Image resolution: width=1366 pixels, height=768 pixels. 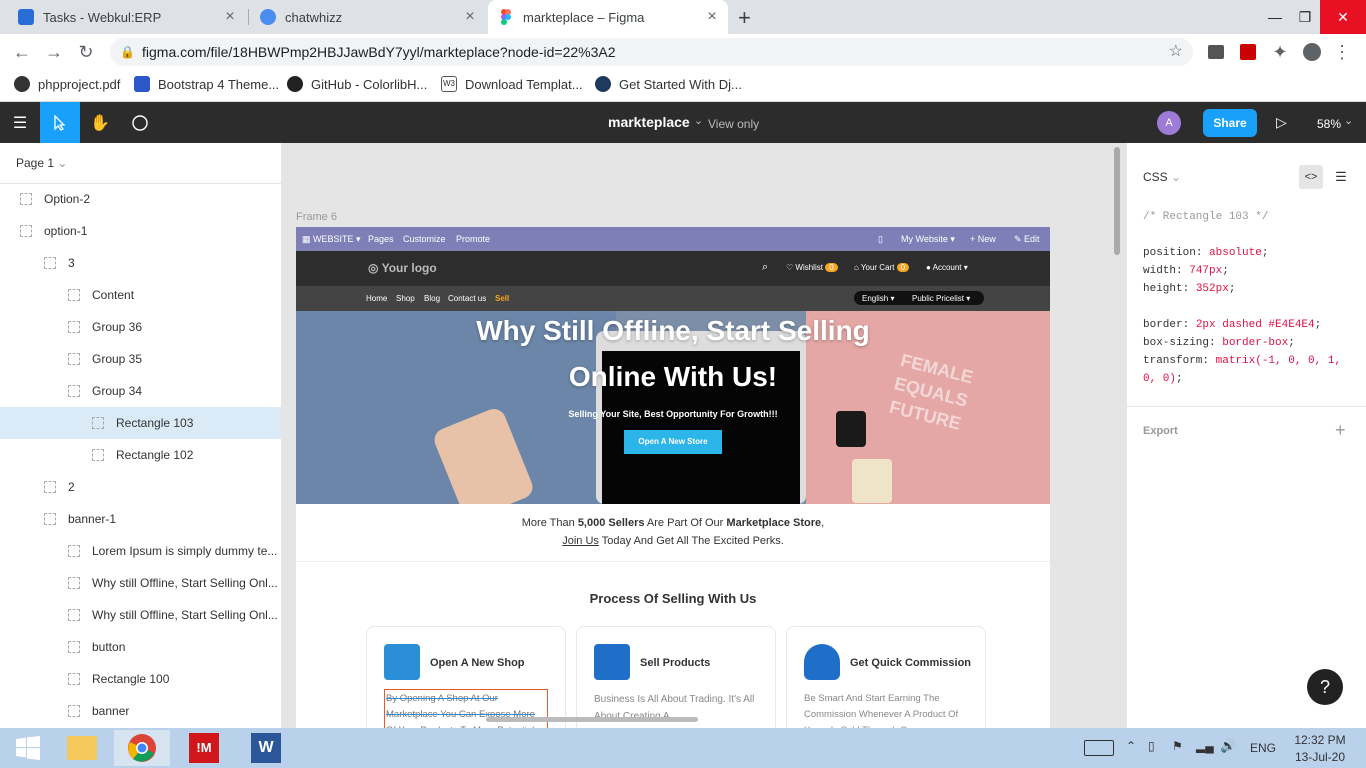 I want to click on bookmark-item: phpproject.pdf, so click(x=67, y=84).